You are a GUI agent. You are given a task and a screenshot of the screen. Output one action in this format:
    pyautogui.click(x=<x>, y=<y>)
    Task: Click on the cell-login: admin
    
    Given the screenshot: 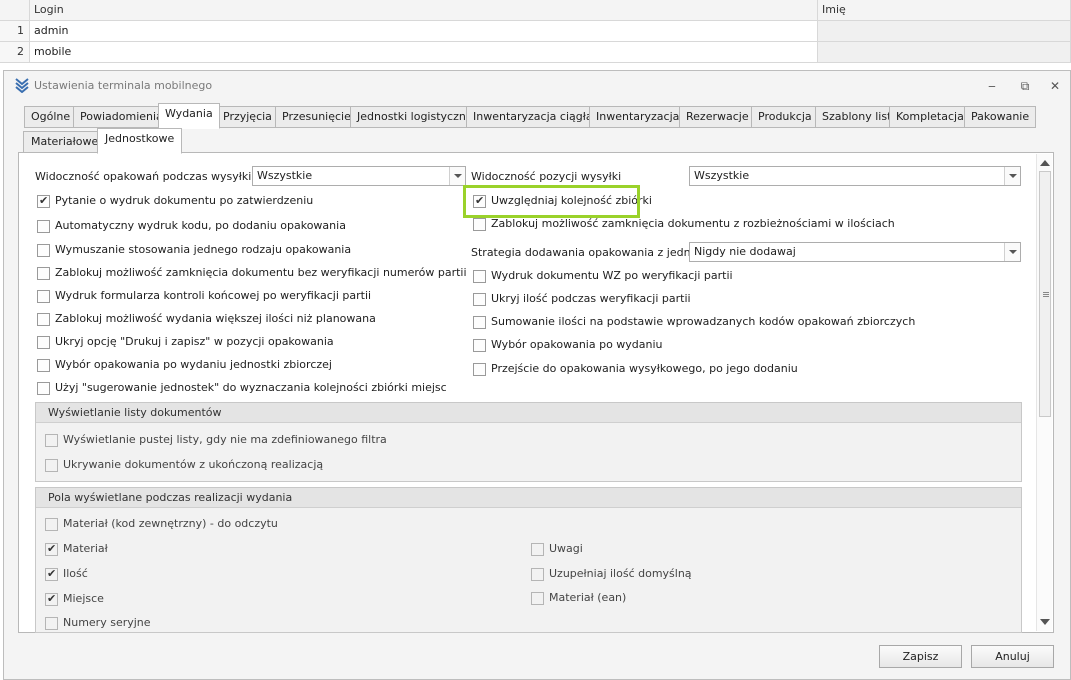 What is the action you would take?
    pyautogui.click(x=424, y=31)
    